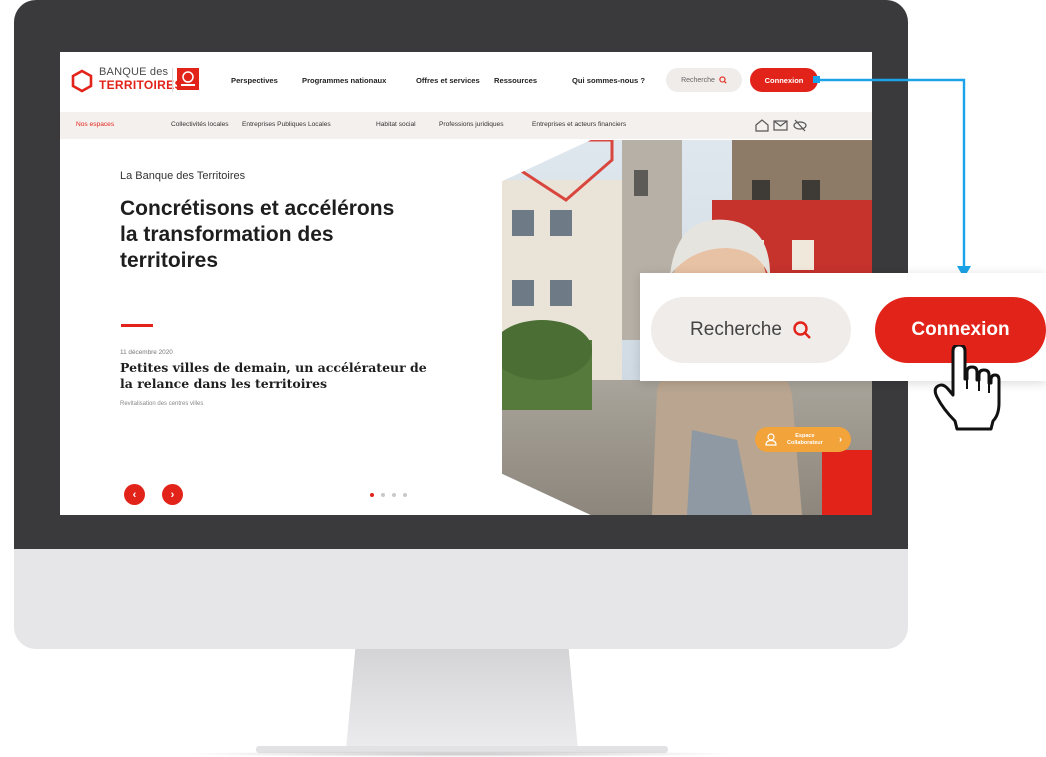 The image size is (1046, 757). What do you see at coordinates (286, 124) in the screenshot?
I see `subnav-epl: Entreprises Publiques Locales` at bounding box center [286, 124].